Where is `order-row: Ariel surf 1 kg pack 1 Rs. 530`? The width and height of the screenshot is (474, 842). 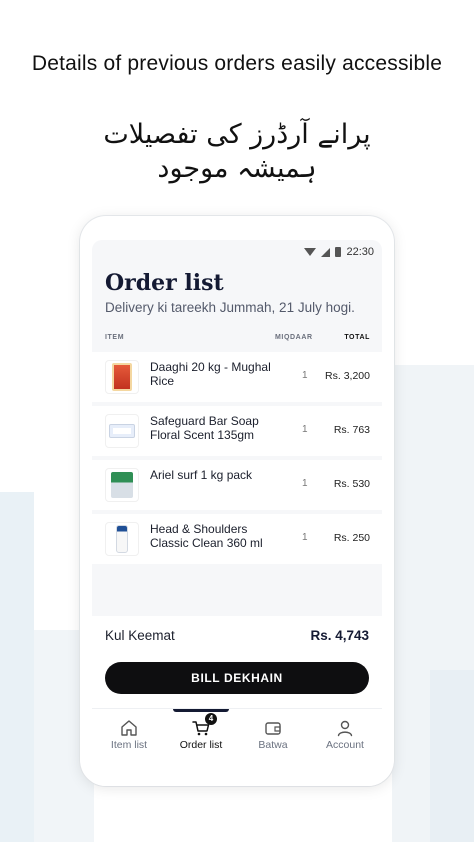 order-row: Ariel surf 1 kg pack 1 Rs. 530 is located at coordinates (237, 485).